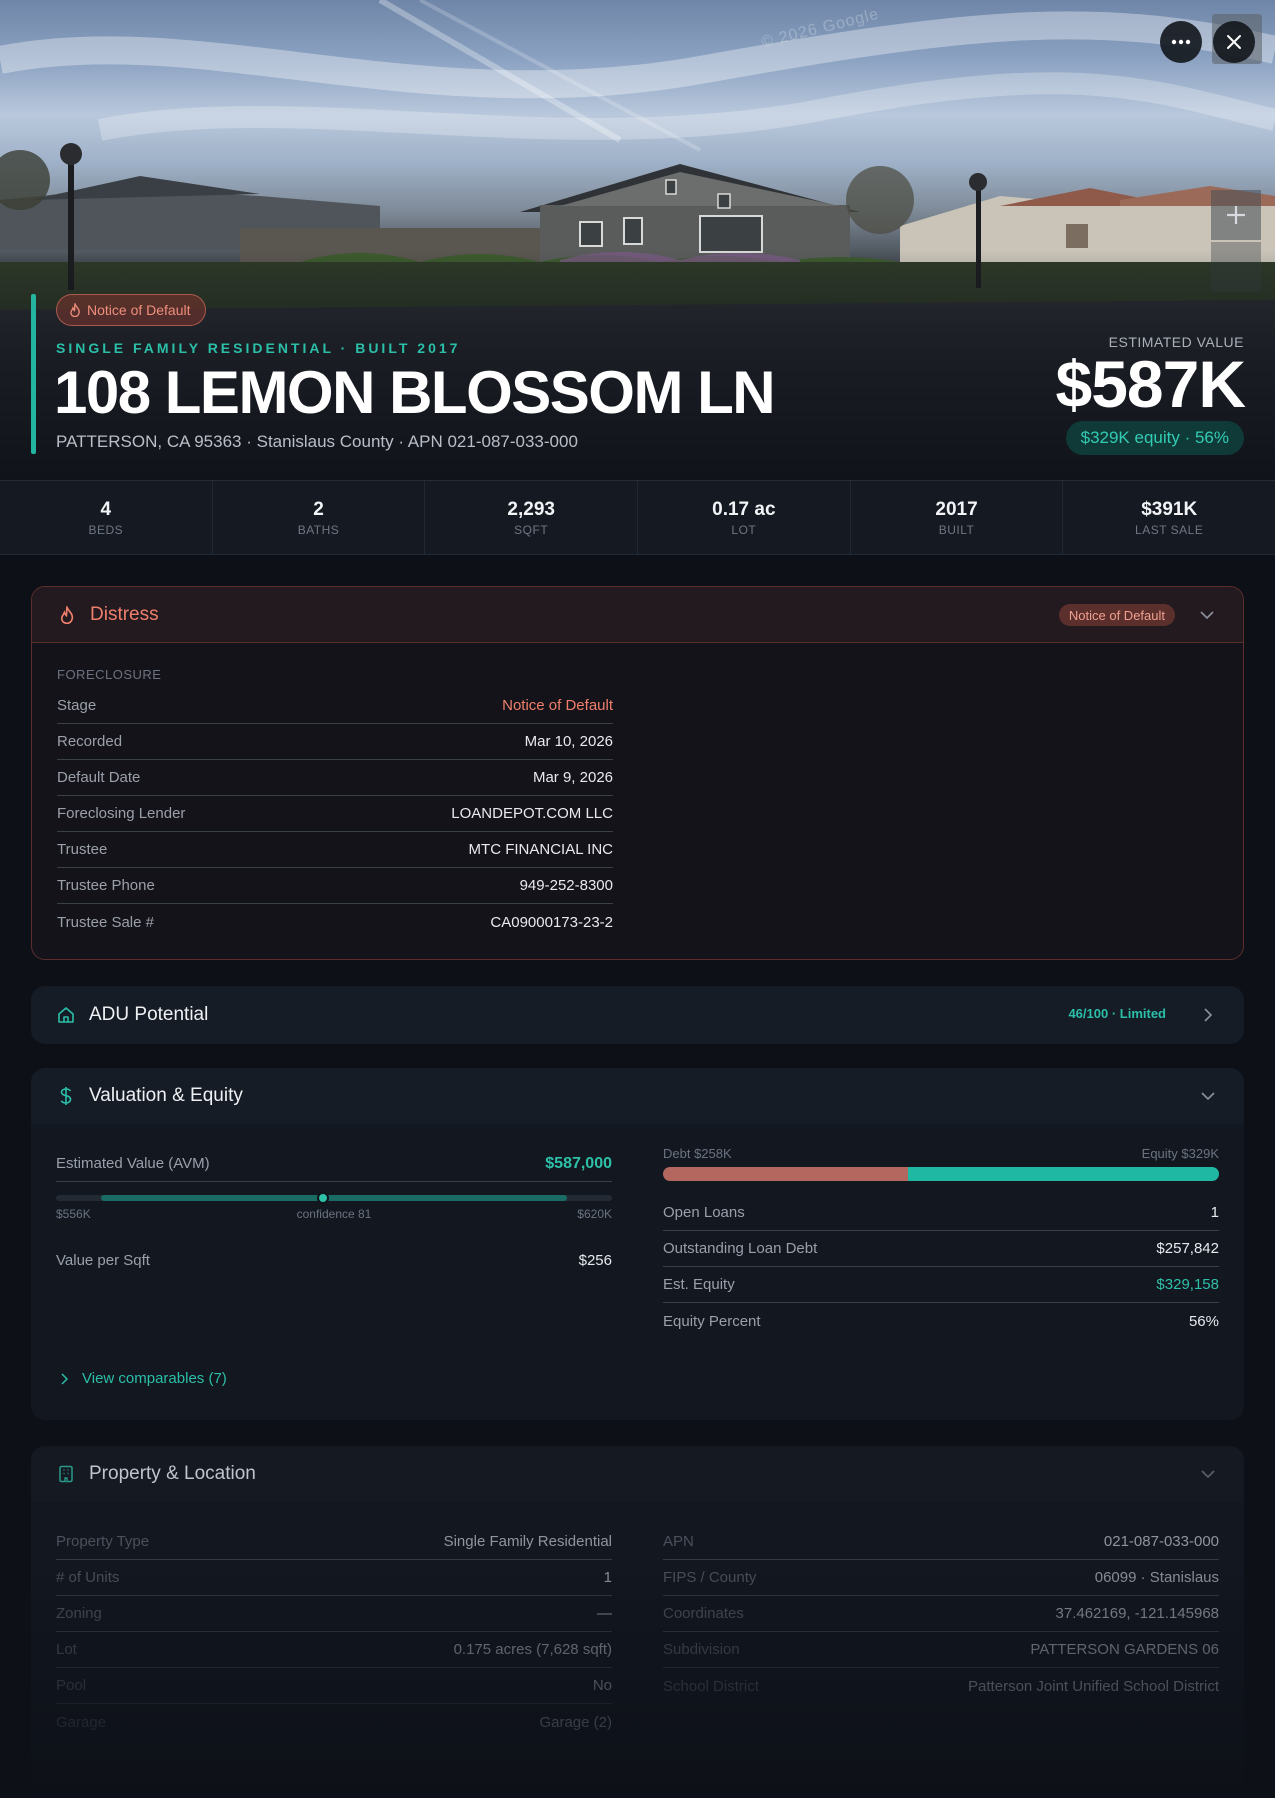 This screenshot has height=1798, width=1275. What do you see at coordinates (557, 705) in the screenshot?
I see `kv-value: Notice of Default` at bounding box center [557, 705].